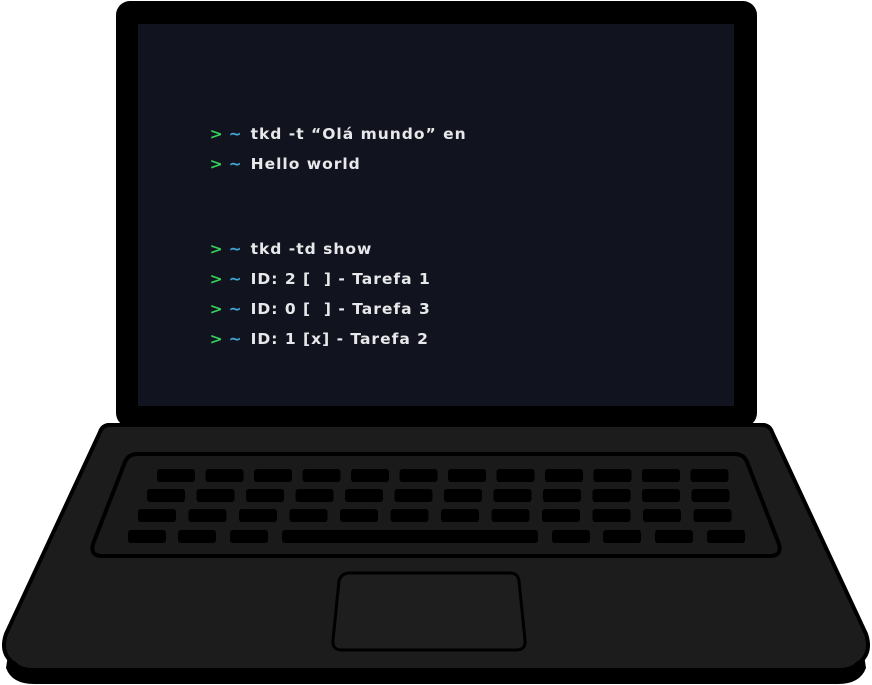 The height and width of the screenshot is (685, 872). I want to click on terminal-line: > ~ tkd -t “Olá mundo” en, so click(325, 122).